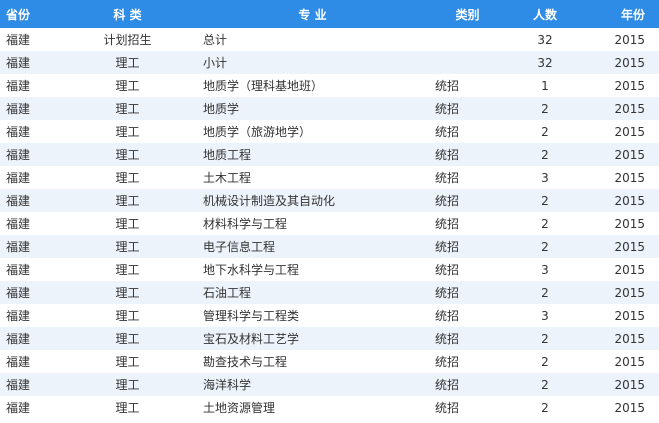 Image resolution: width=659 pixels, height=423 pixels. Describe the element at coordinates (257, 132) in the screenshot. I see `cell-major: 地质学（旅游地学）` at that location.